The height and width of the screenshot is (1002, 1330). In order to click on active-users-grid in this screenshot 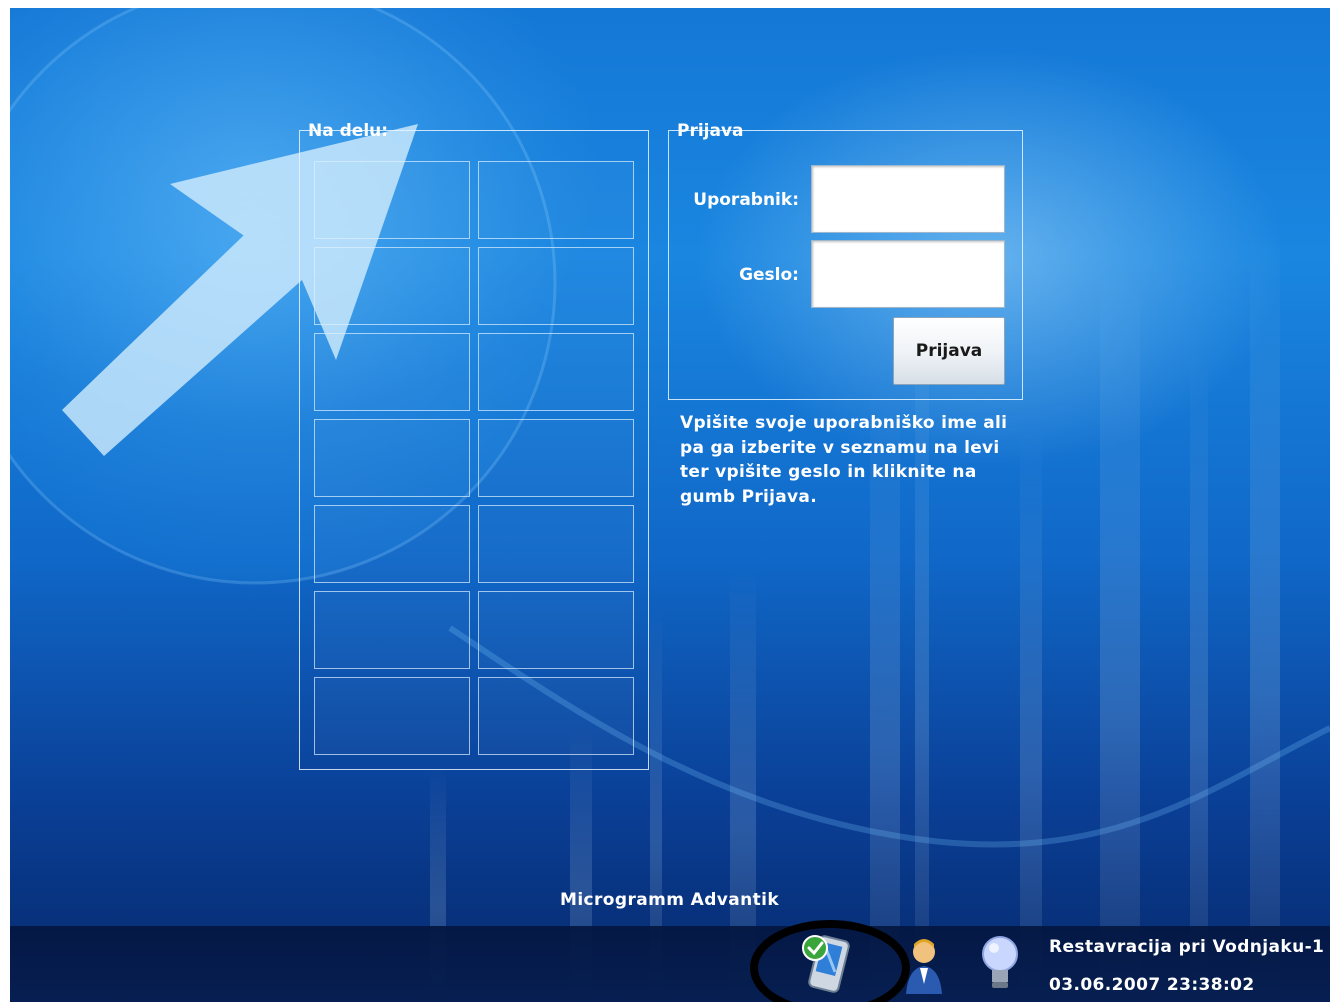, I will do `click(474, 458)`.